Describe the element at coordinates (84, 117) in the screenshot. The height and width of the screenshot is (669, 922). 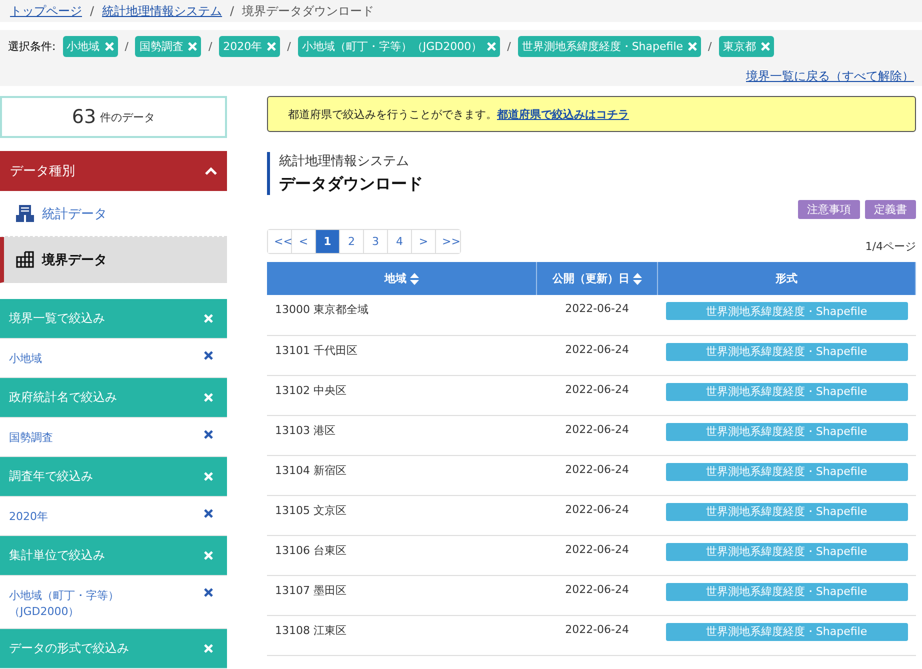
I see `count-number: 63` at that location.